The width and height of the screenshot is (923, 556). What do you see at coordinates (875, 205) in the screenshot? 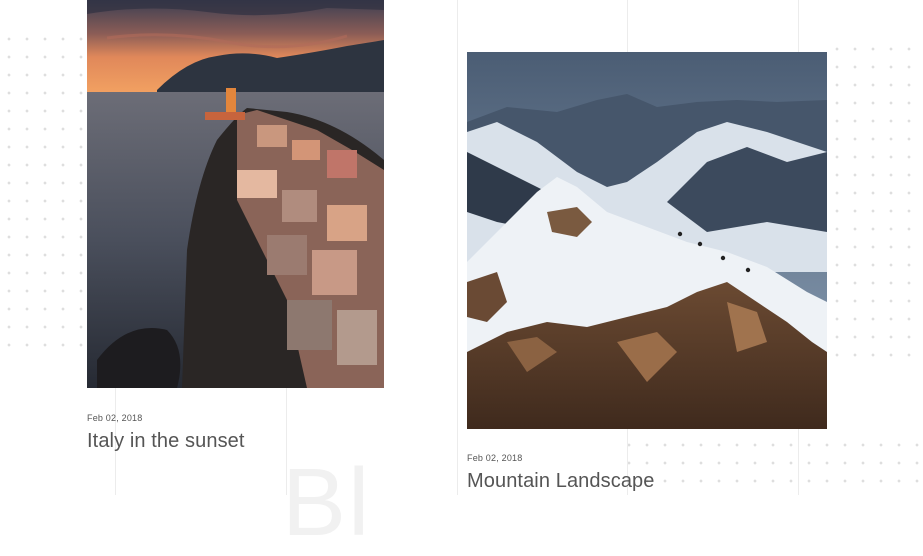
I see `dot-pattern-right` at bounding box center [875, 205].